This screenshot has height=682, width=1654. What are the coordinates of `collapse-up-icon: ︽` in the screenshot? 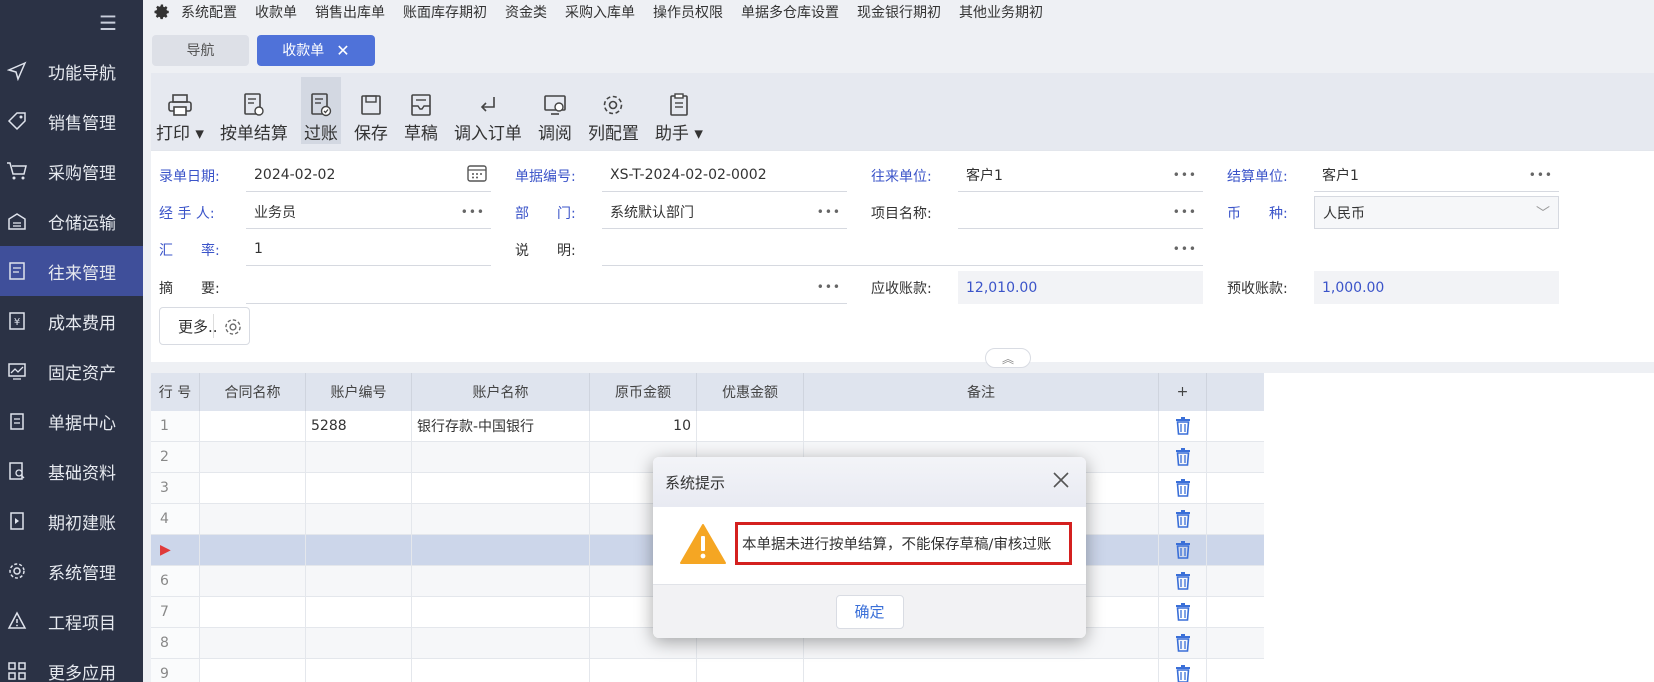 It's located at (1008, 358).